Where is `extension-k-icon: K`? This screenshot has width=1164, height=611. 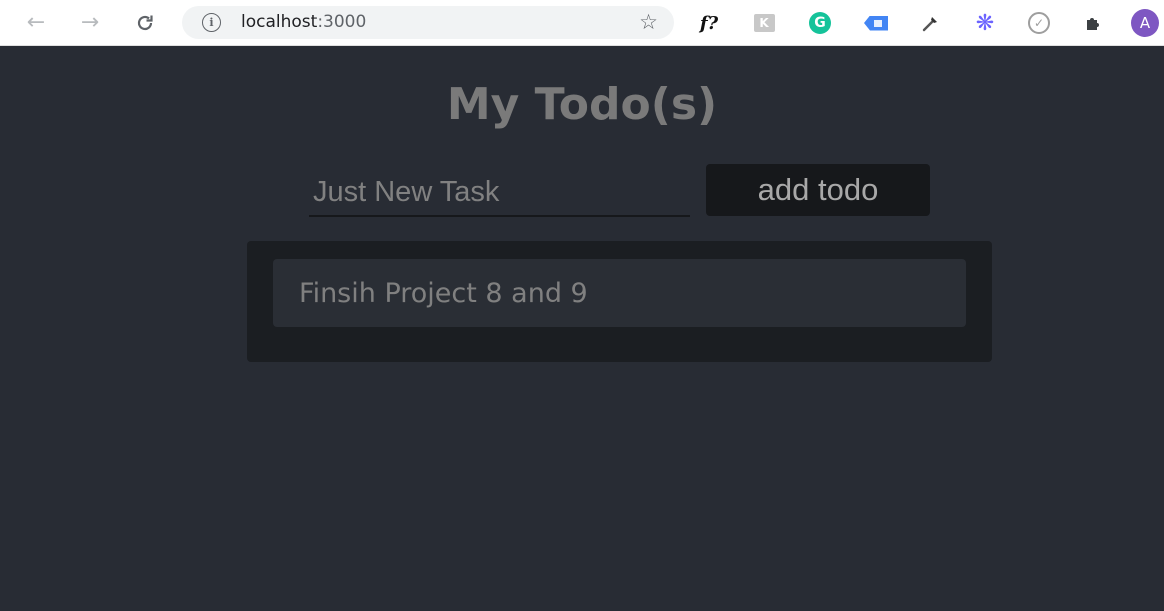 extension-k-icon: K is located at coordinates (764, 23).